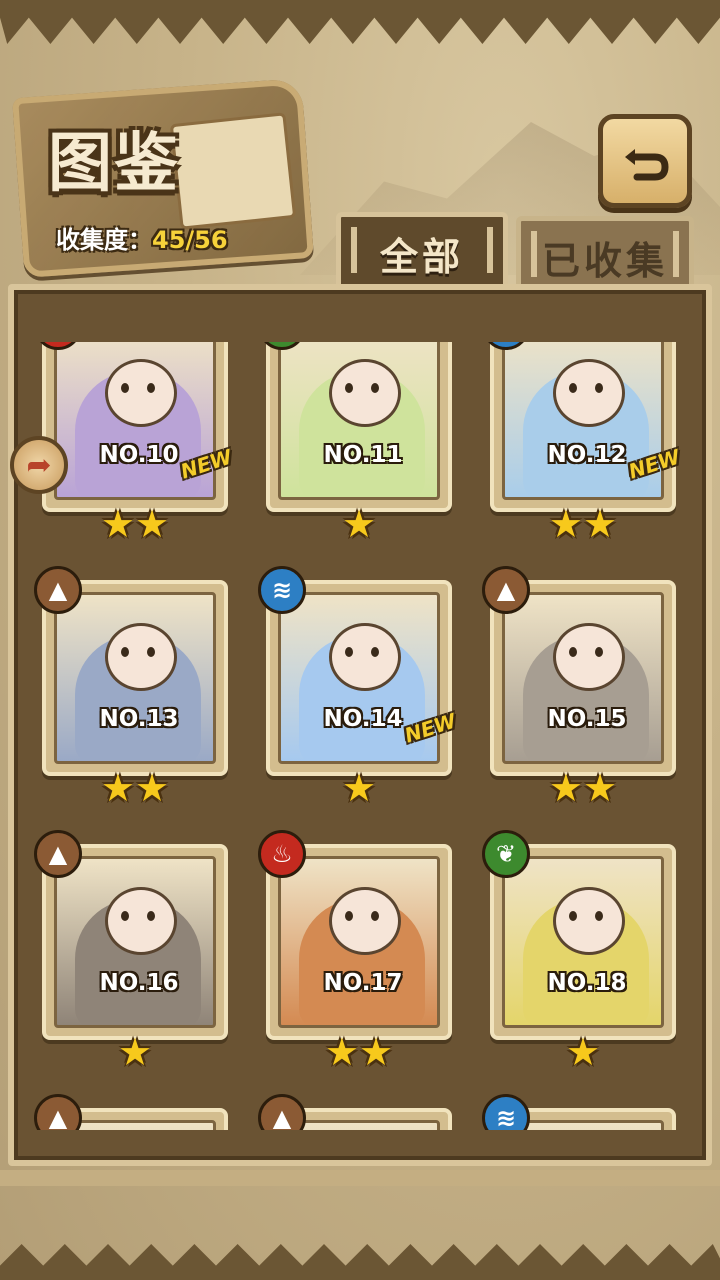 The width and height of the screenshot is (720, 1280). I want to click on collection-progress: 收集度：45/56, so click(142, 237).